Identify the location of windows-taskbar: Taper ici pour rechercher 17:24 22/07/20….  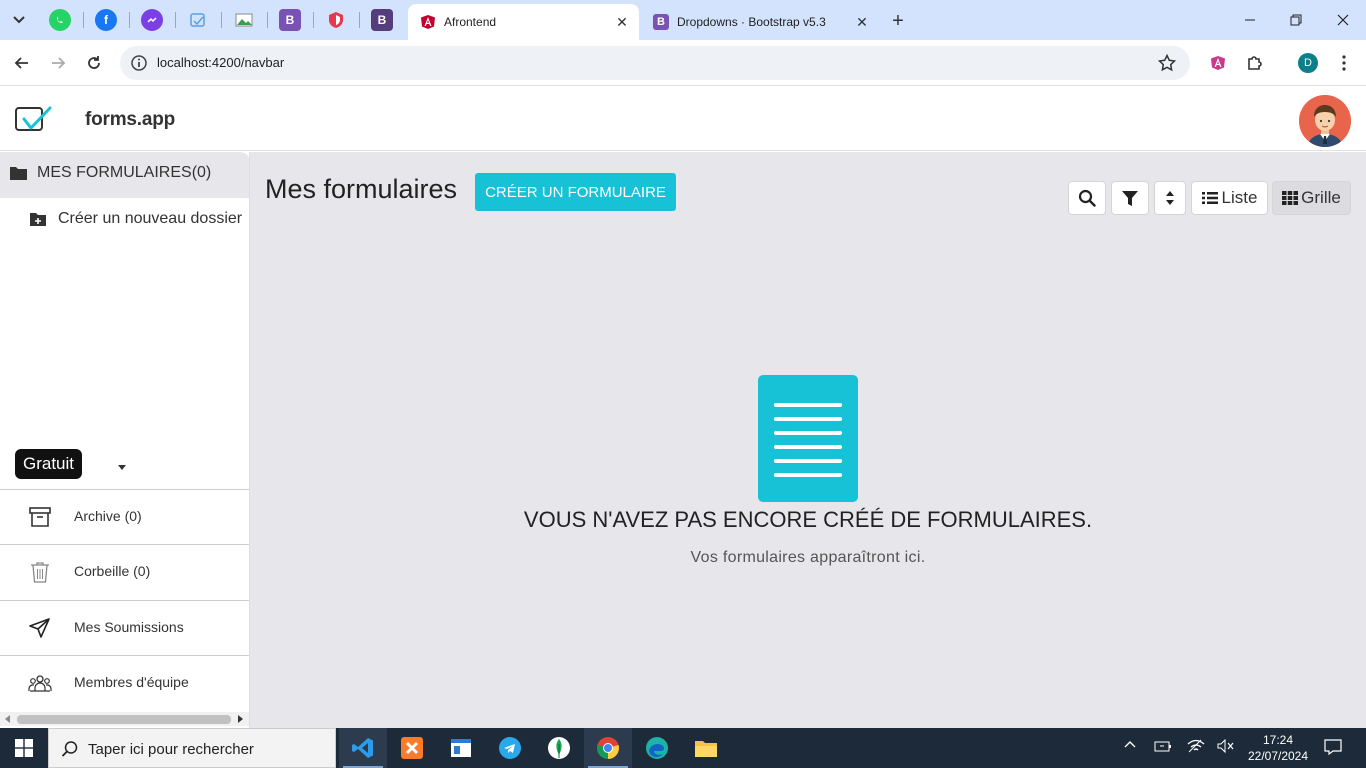
(683, 748).